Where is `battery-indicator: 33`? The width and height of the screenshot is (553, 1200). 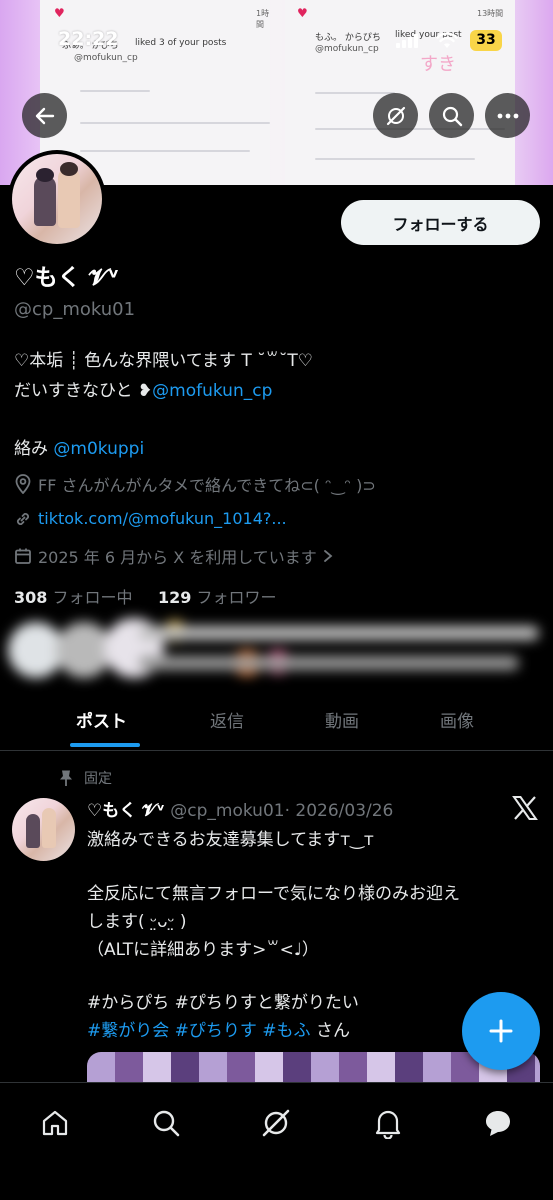 battery-indicator: 33 is located at coordinates (486, 40).